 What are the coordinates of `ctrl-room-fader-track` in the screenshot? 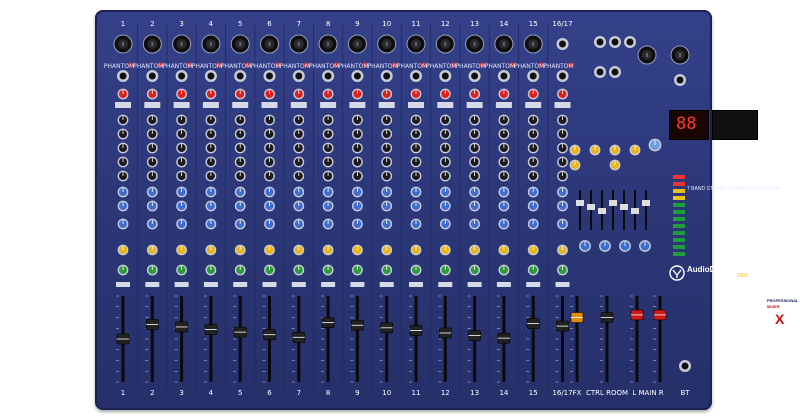 It's located at (607, 339).